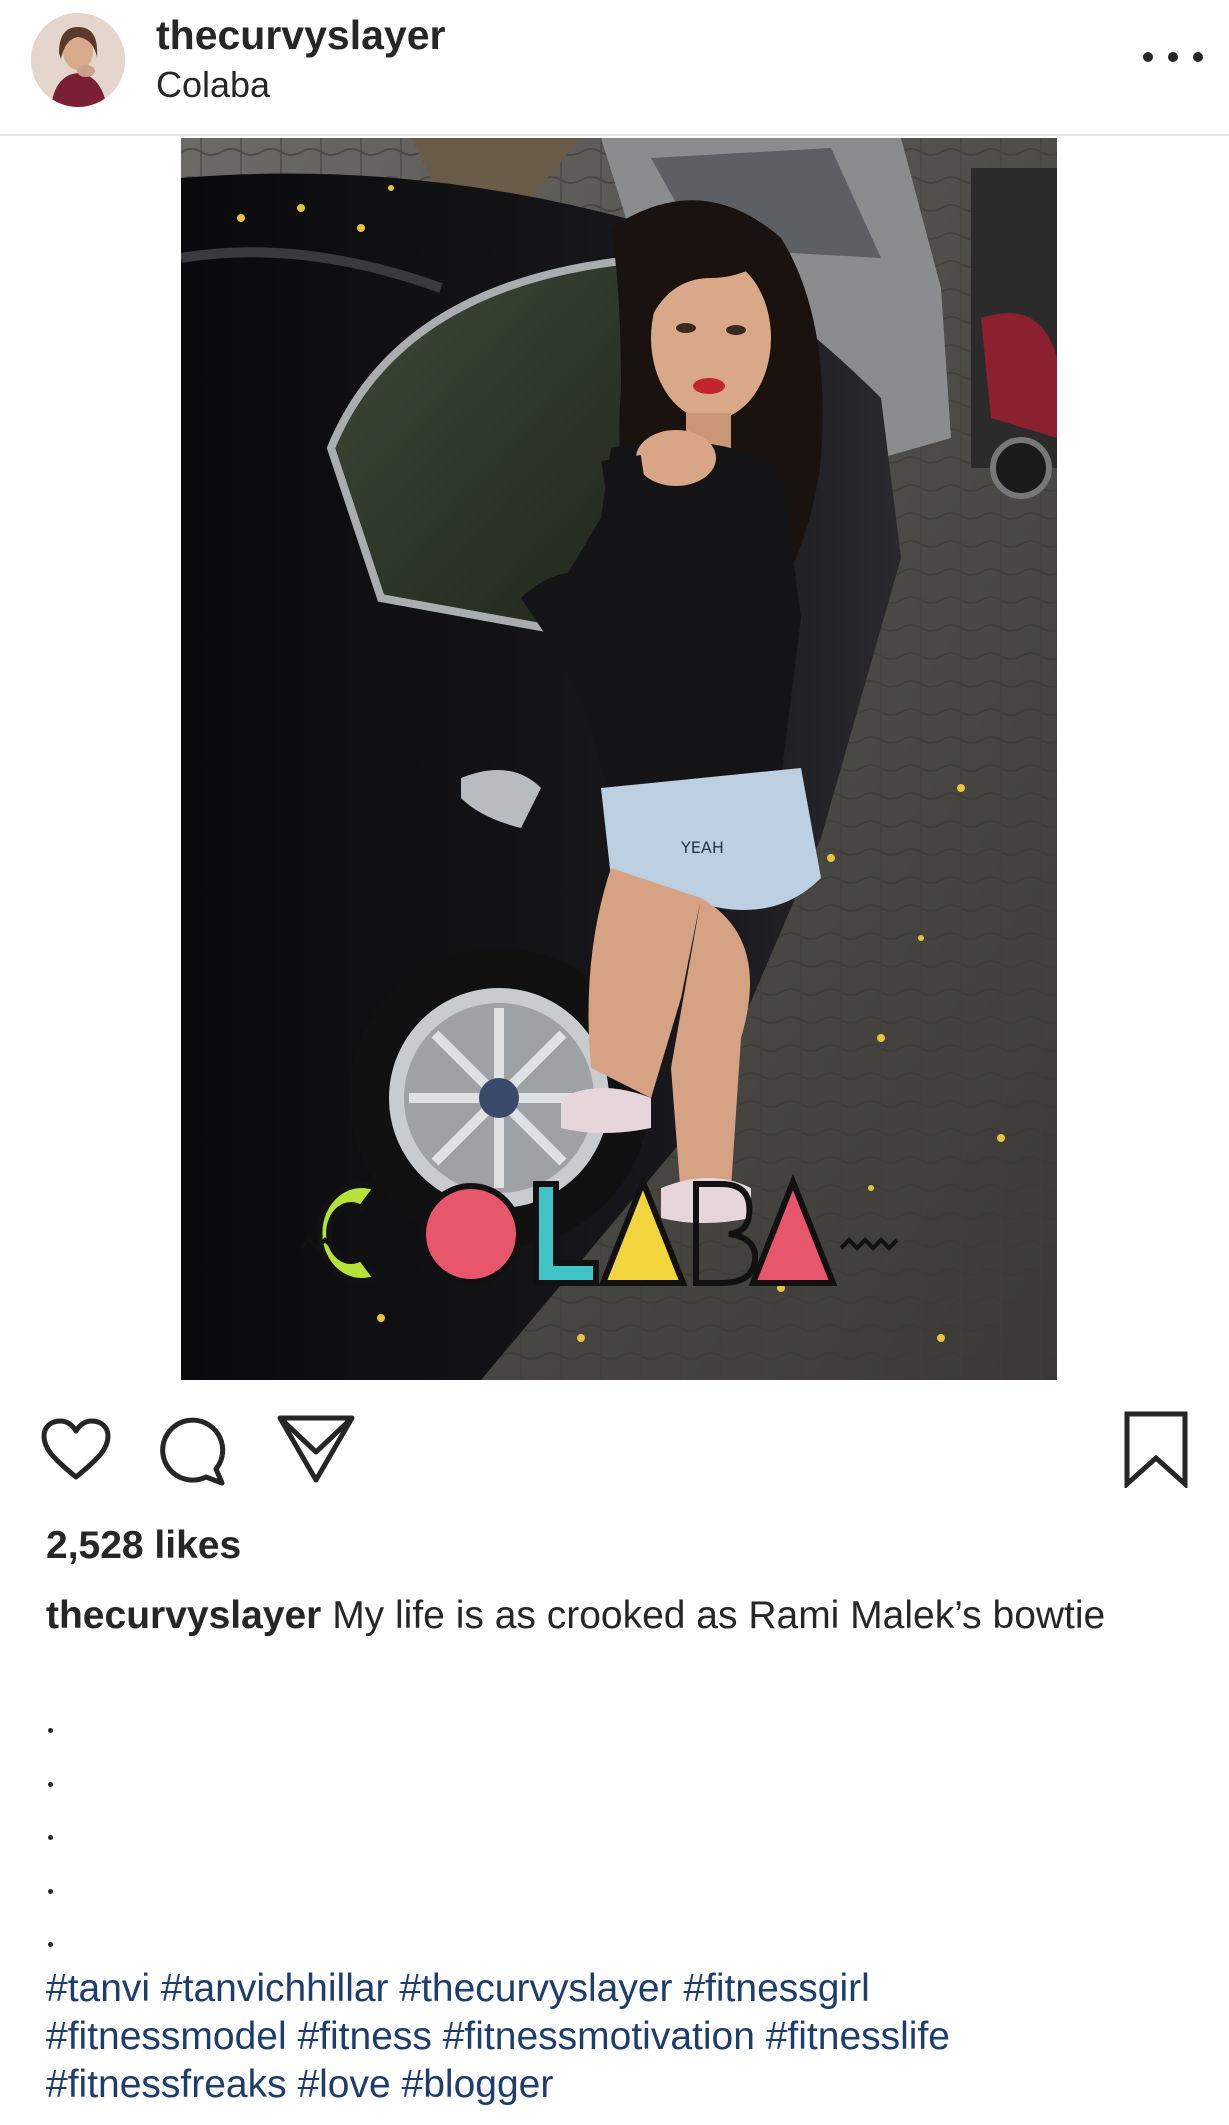  Describe the element at coordinates (166, 2036) in the screenshot. I see `hashtag: #fitnessmodel` at that location.